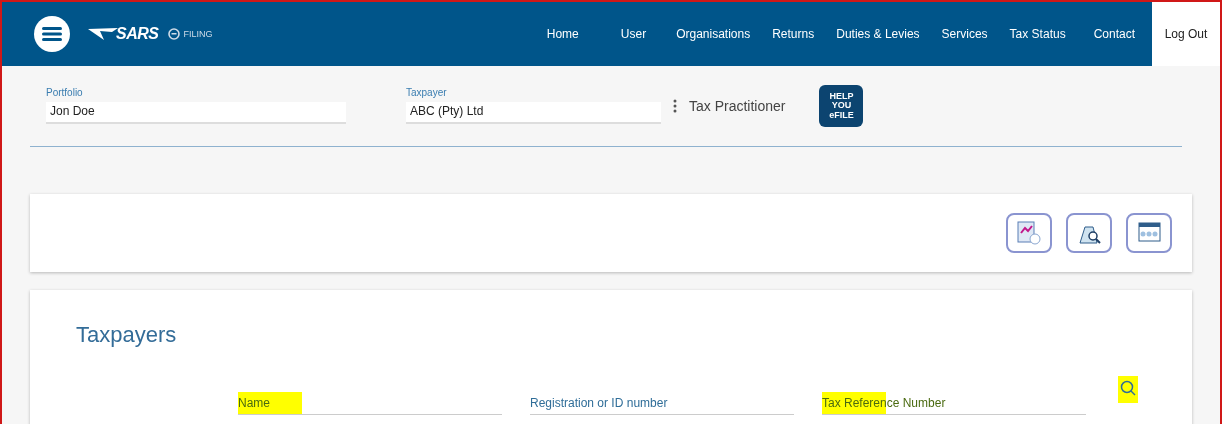 This screenshot has width=1222, height=424. What do you see at coordinates (196, 112) in the screenshot?
I see `portfolio-field: Jon Doe` at bounding box center [196, 112].